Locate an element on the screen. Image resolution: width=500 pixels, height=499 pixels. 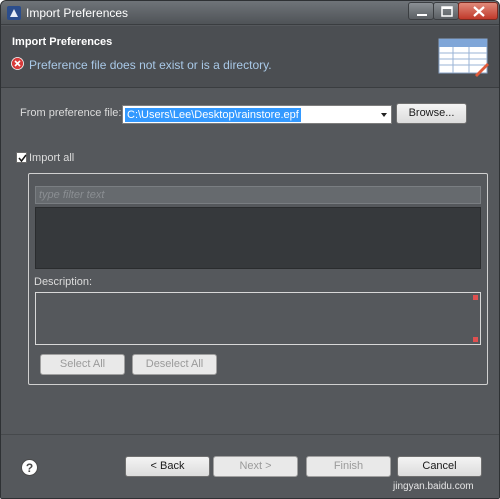
close-button is located at coordinates (478, 11).